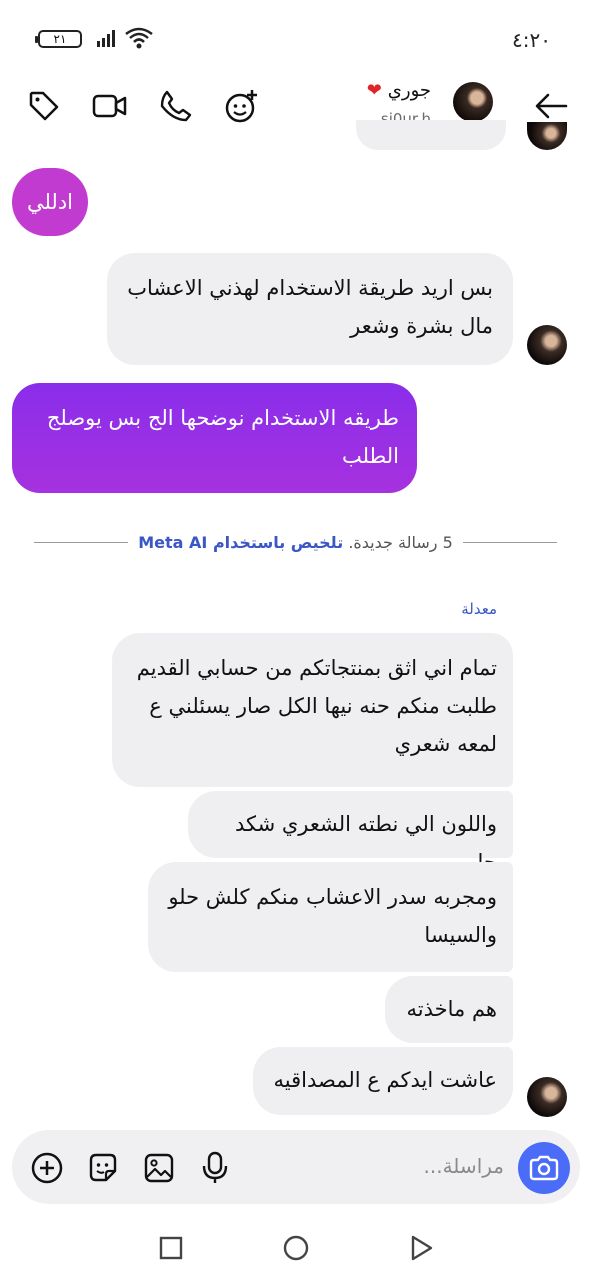 This screenshot has height=1280, width=591. What do you see at coordinates (409, 90) in the screenshot?
I see `contact-name: جوري` at bounding box center [409, 90].